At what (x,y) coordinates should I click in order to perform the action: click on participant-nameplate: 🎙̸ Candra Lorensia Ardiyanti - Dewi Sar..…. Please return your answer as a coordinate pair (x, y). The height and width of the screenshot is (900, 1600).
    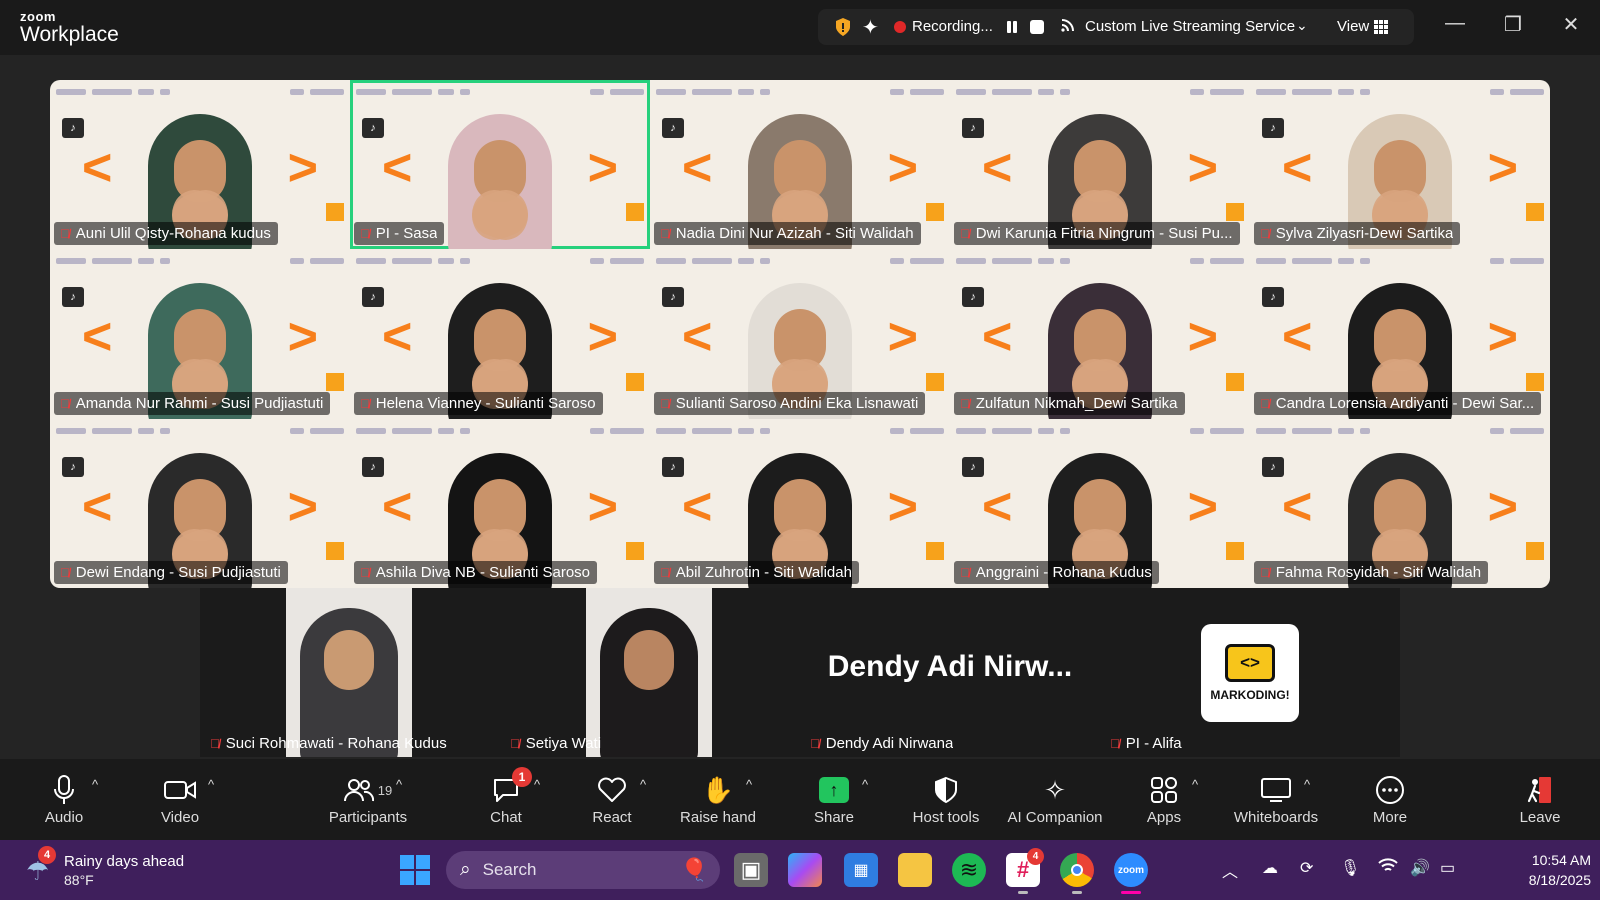
    Looking at the image, I should click on (1398, 403).